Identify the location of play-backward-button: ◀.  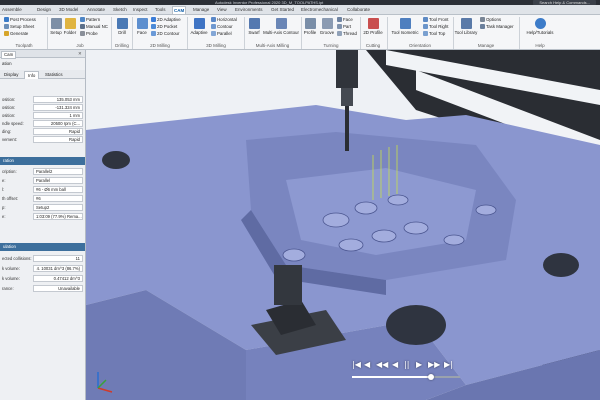
(395, 365).